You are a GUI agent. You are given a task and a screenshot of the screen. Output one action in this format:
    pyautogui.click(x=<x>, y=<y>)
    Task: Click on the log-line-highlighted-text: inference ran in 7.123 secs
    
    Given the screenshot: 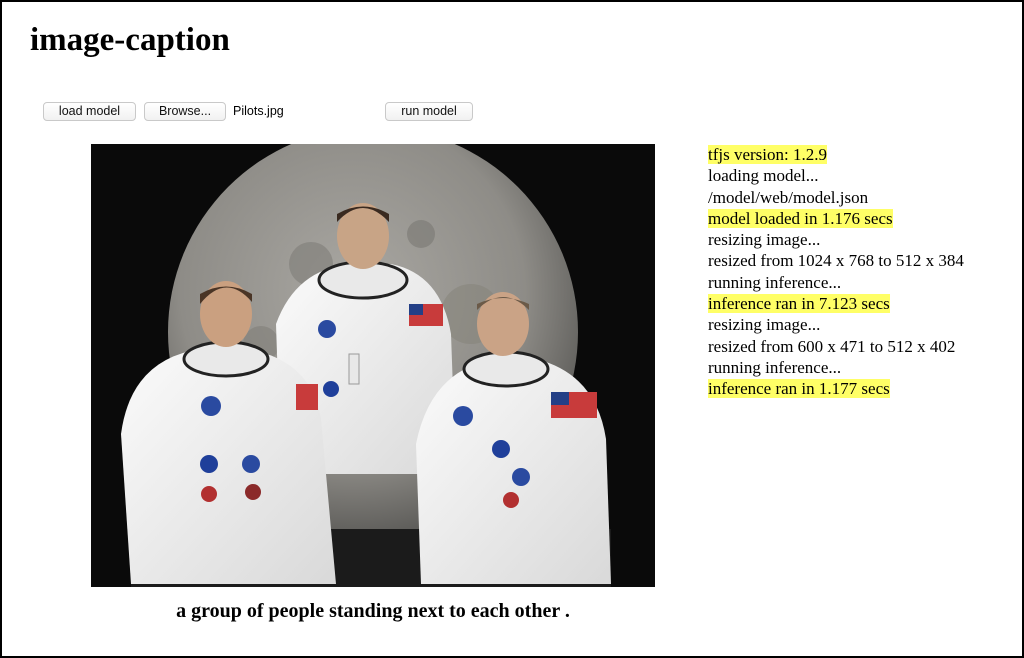 What is the action you would take?
    pyautogui.click(x=799, y=304)
    